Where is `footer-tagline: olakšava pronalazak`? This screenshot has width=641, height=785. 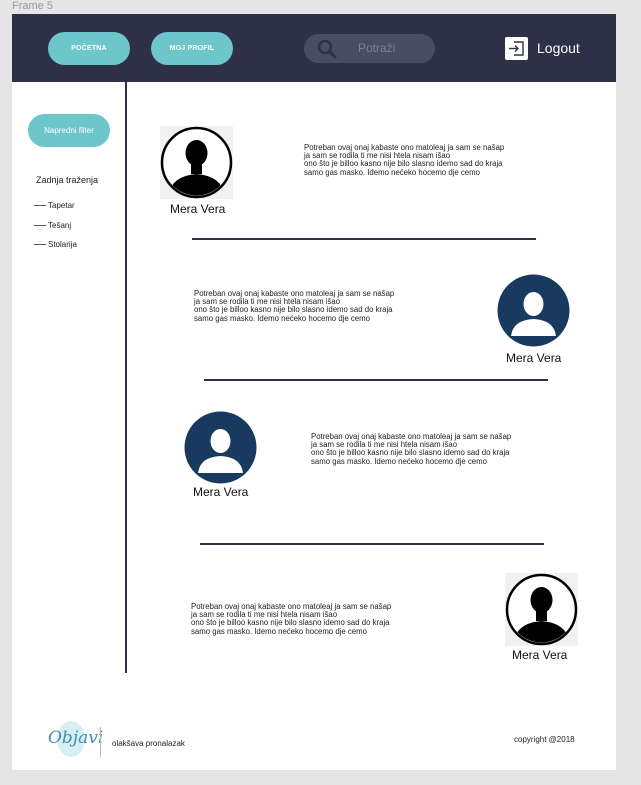
footer-tagline: olakšava pronalazak is located at coordinates (148, 743).